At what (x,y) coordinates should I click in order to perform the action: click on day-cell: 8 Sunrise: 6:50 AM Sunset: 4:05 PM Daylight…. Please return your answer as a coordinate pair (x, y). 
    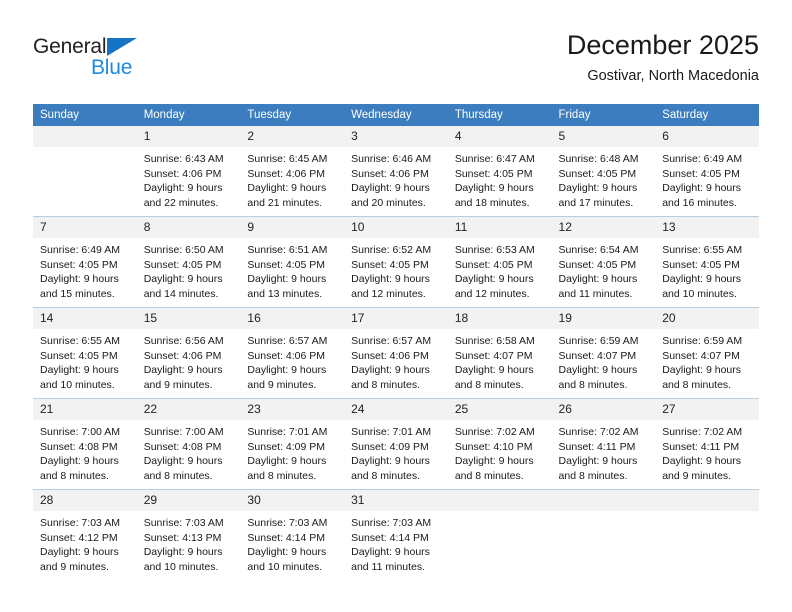
    Looking at the image, I should click on (188, 262).